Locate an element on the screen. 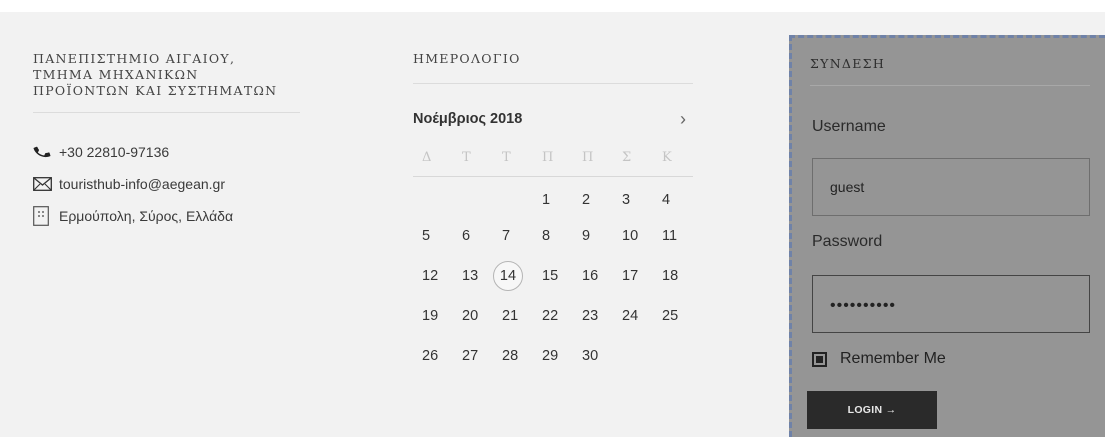 The height and width of the screenshot is (437, 1105). calendar-week: 5 6 7 8 9 10 11 is located at coordinates (553, 236).